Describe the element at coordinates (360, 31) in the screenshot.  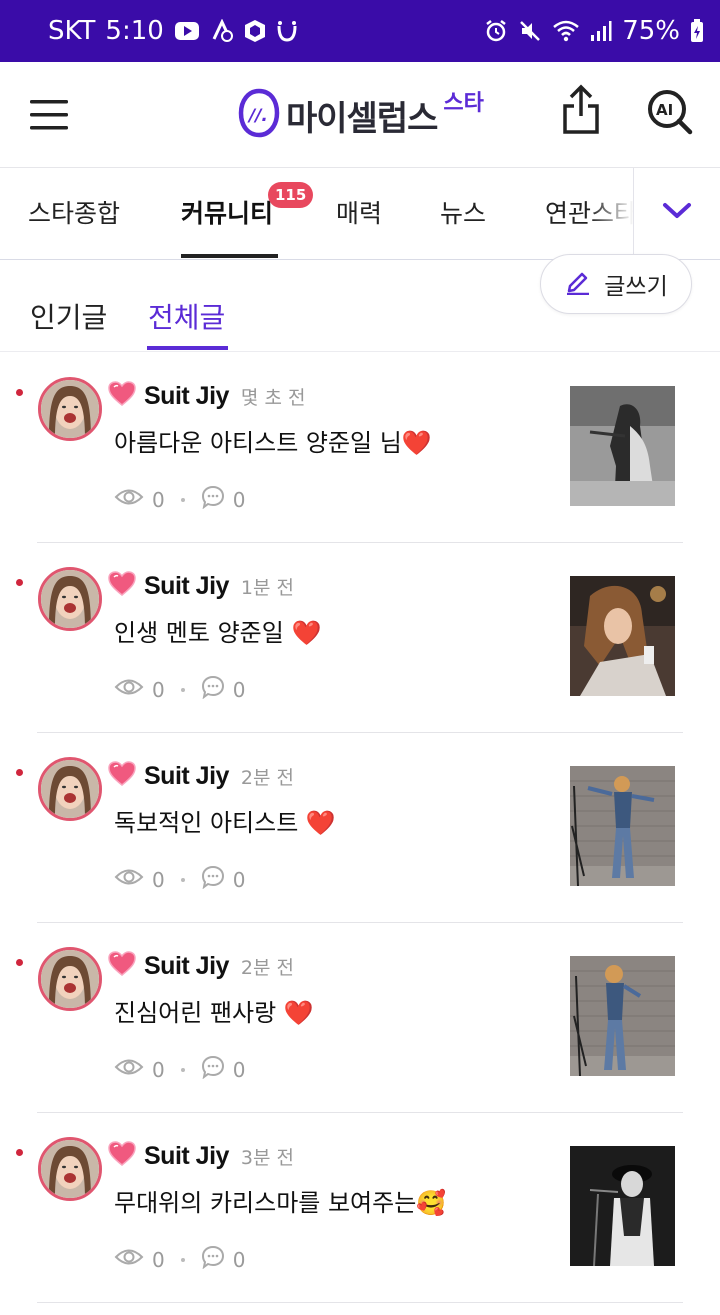
I see `status-bar: SKT 5:10 75%` at that location.